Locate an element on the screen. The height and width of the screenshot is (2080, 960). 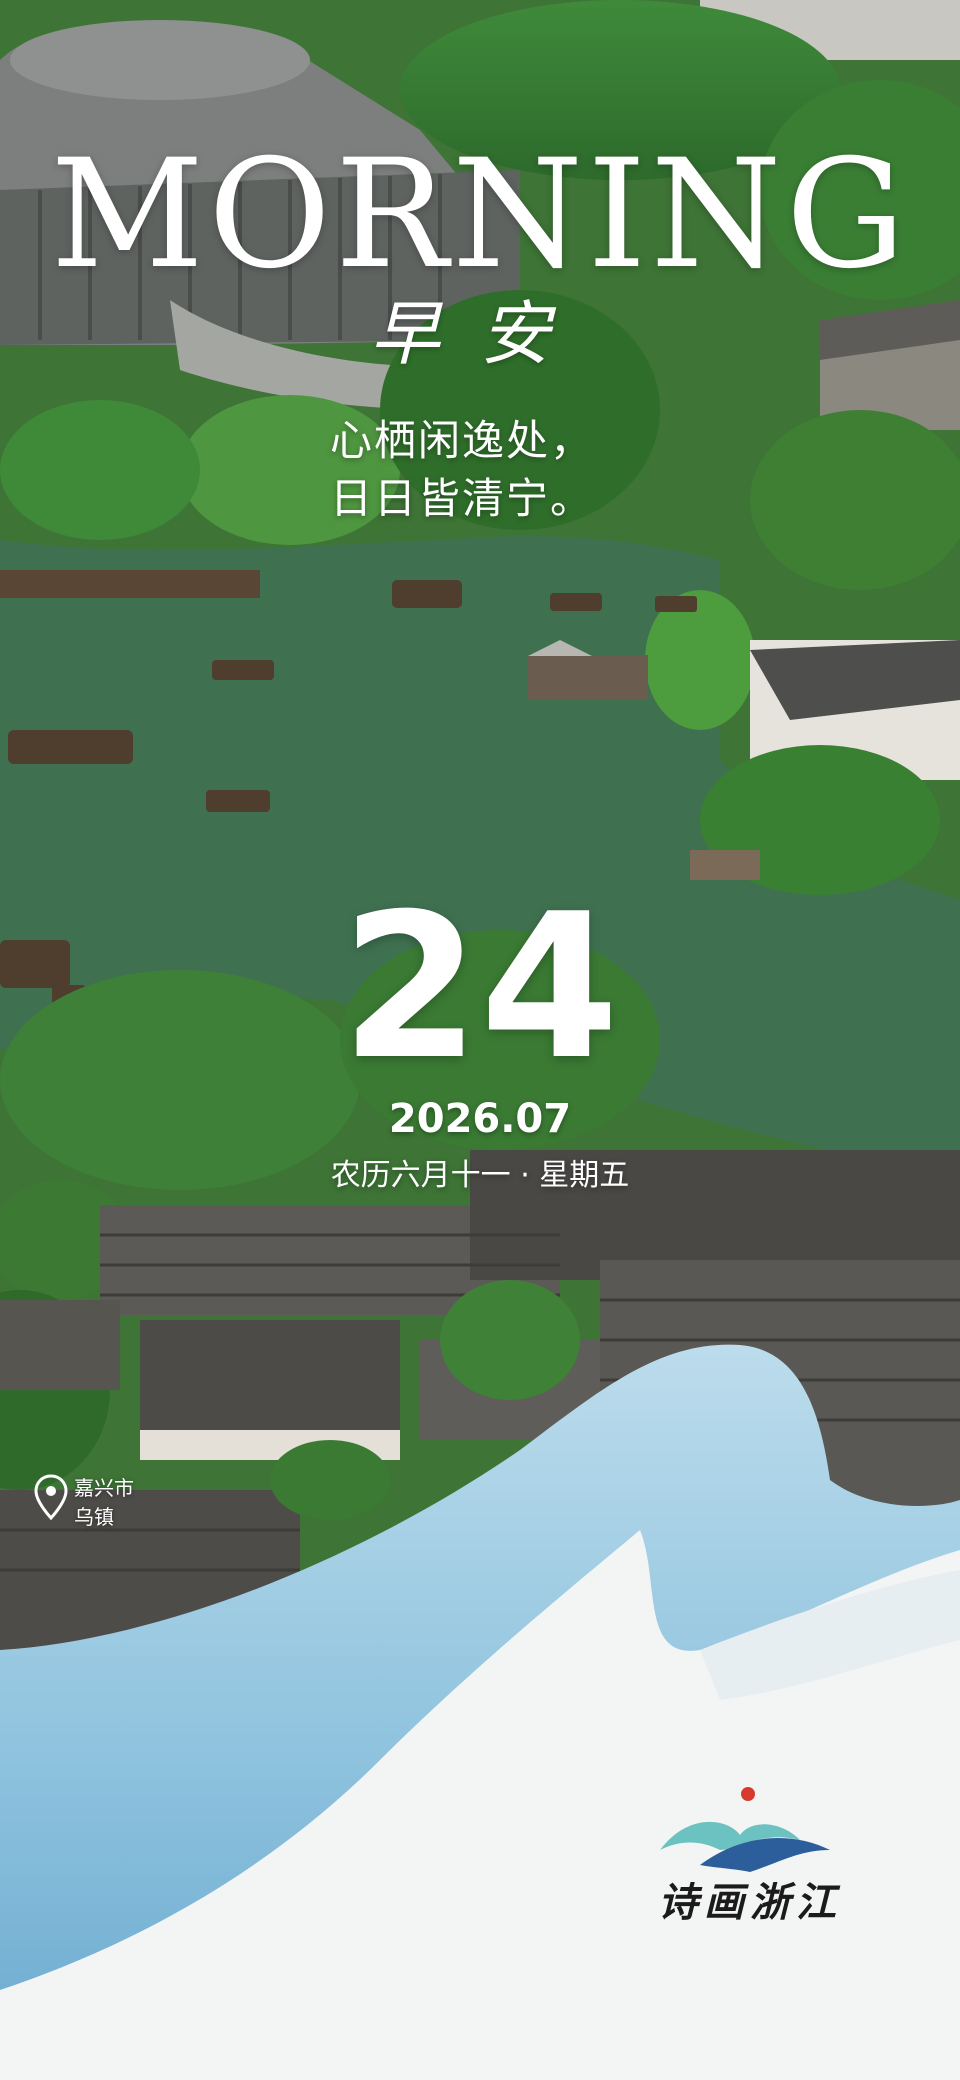
good-morning-chinese: 早安 is located at coordinates (480, 334).